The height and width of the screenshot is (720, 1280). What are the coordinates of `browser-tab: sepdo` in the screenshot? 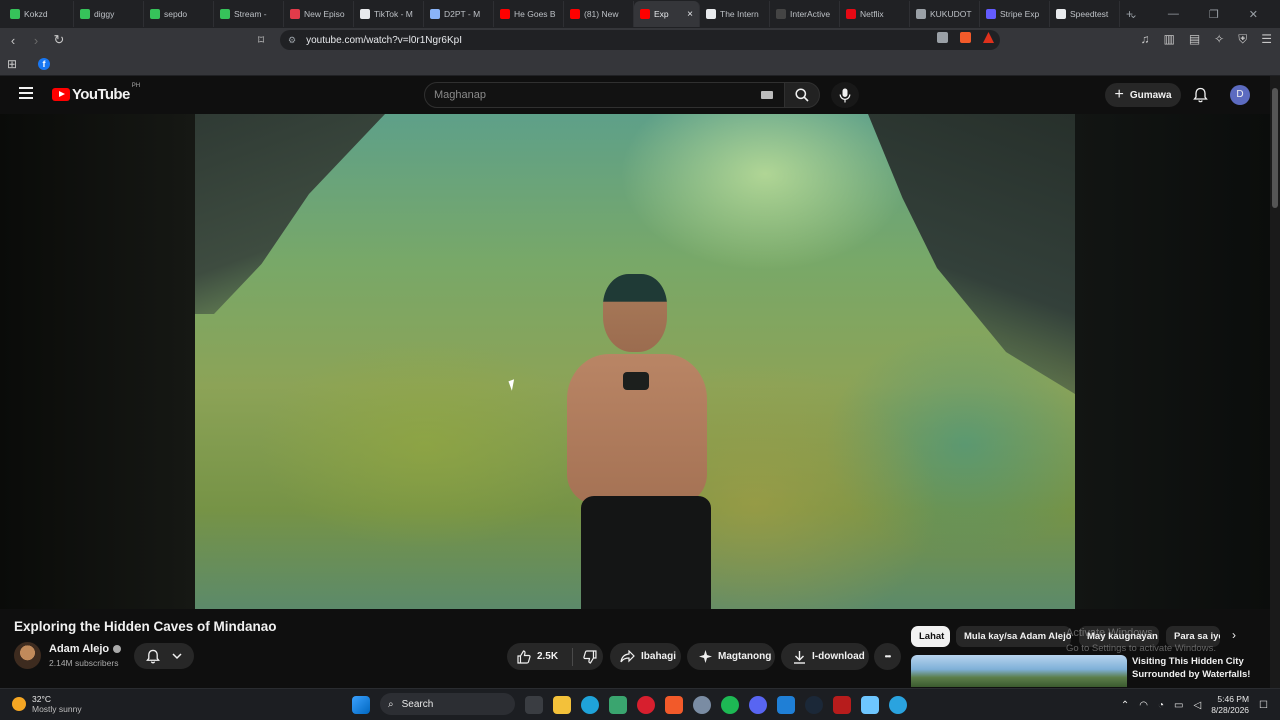 It's located at (179, 14).